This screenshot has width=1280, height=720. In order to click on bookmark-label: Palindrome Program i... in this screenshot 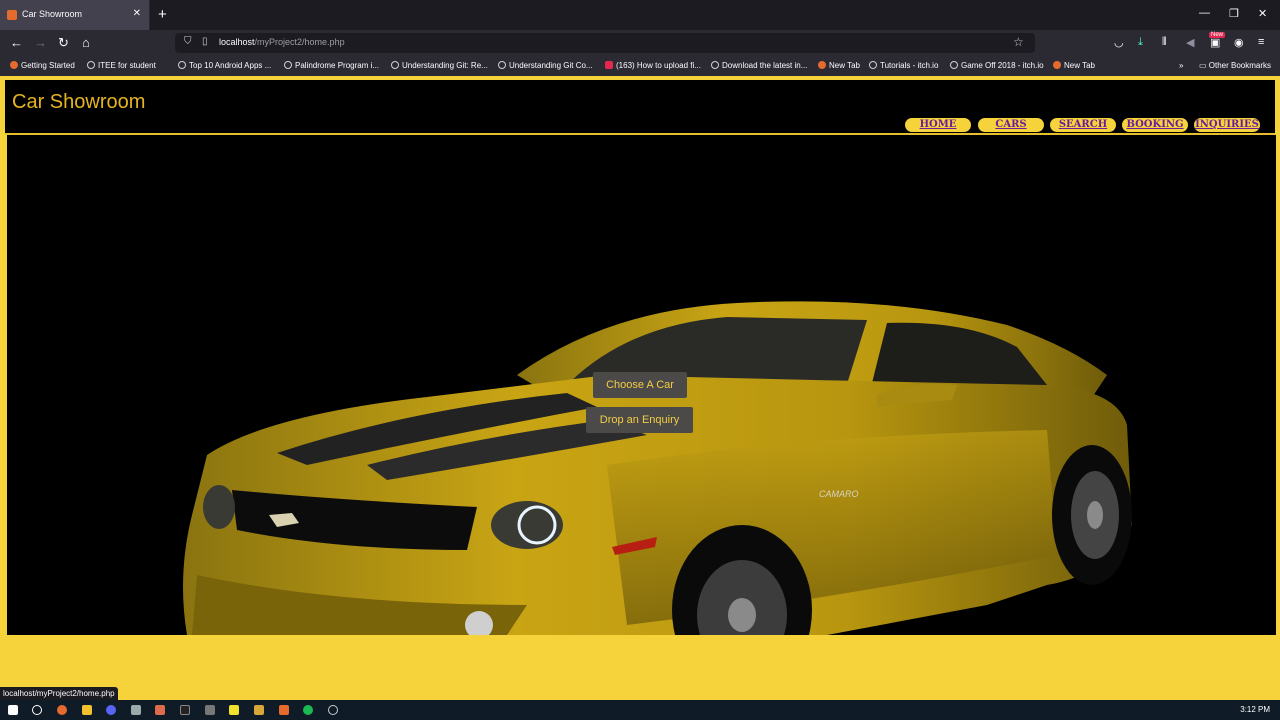, I will do `click(337, 65)`.